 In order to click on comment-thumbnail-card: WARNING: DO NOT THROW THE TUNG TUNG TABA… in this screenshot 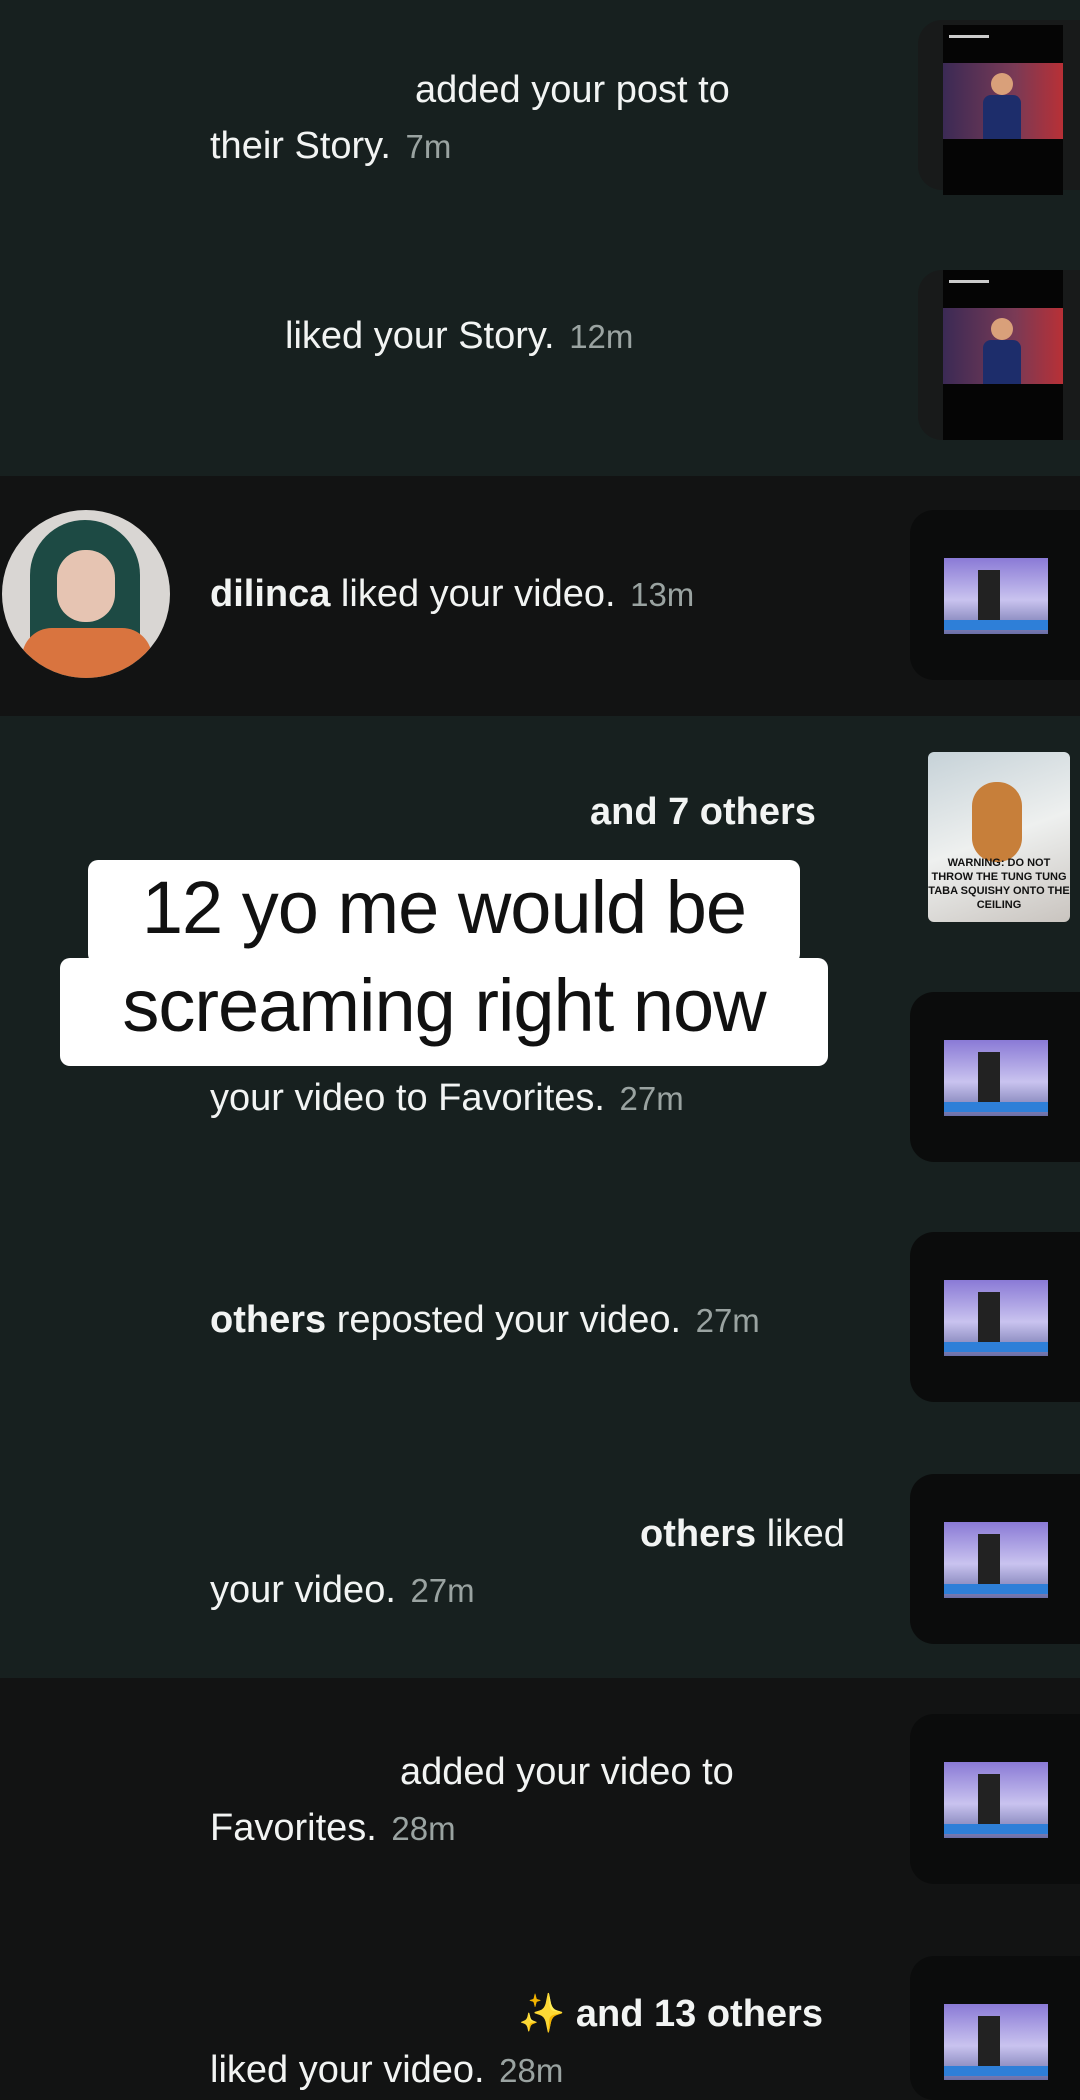, I will do `click(1000, 831)`.